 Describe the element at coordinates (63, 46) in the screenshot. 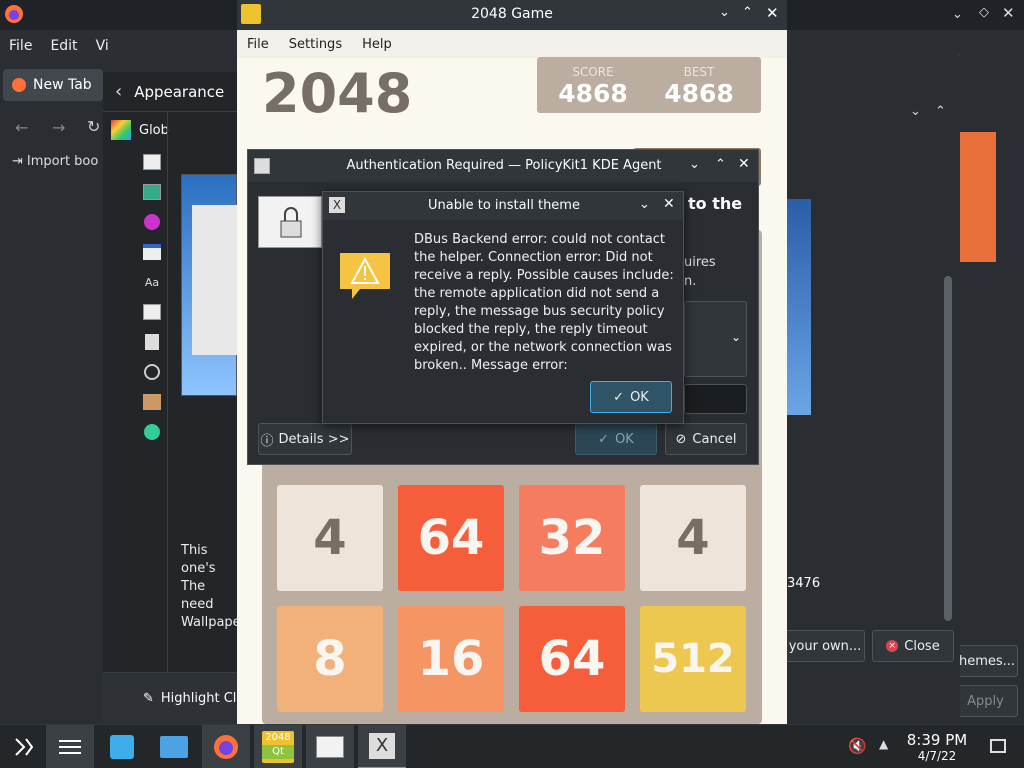

I see `firefox-menu-edit: Edit` at that location.